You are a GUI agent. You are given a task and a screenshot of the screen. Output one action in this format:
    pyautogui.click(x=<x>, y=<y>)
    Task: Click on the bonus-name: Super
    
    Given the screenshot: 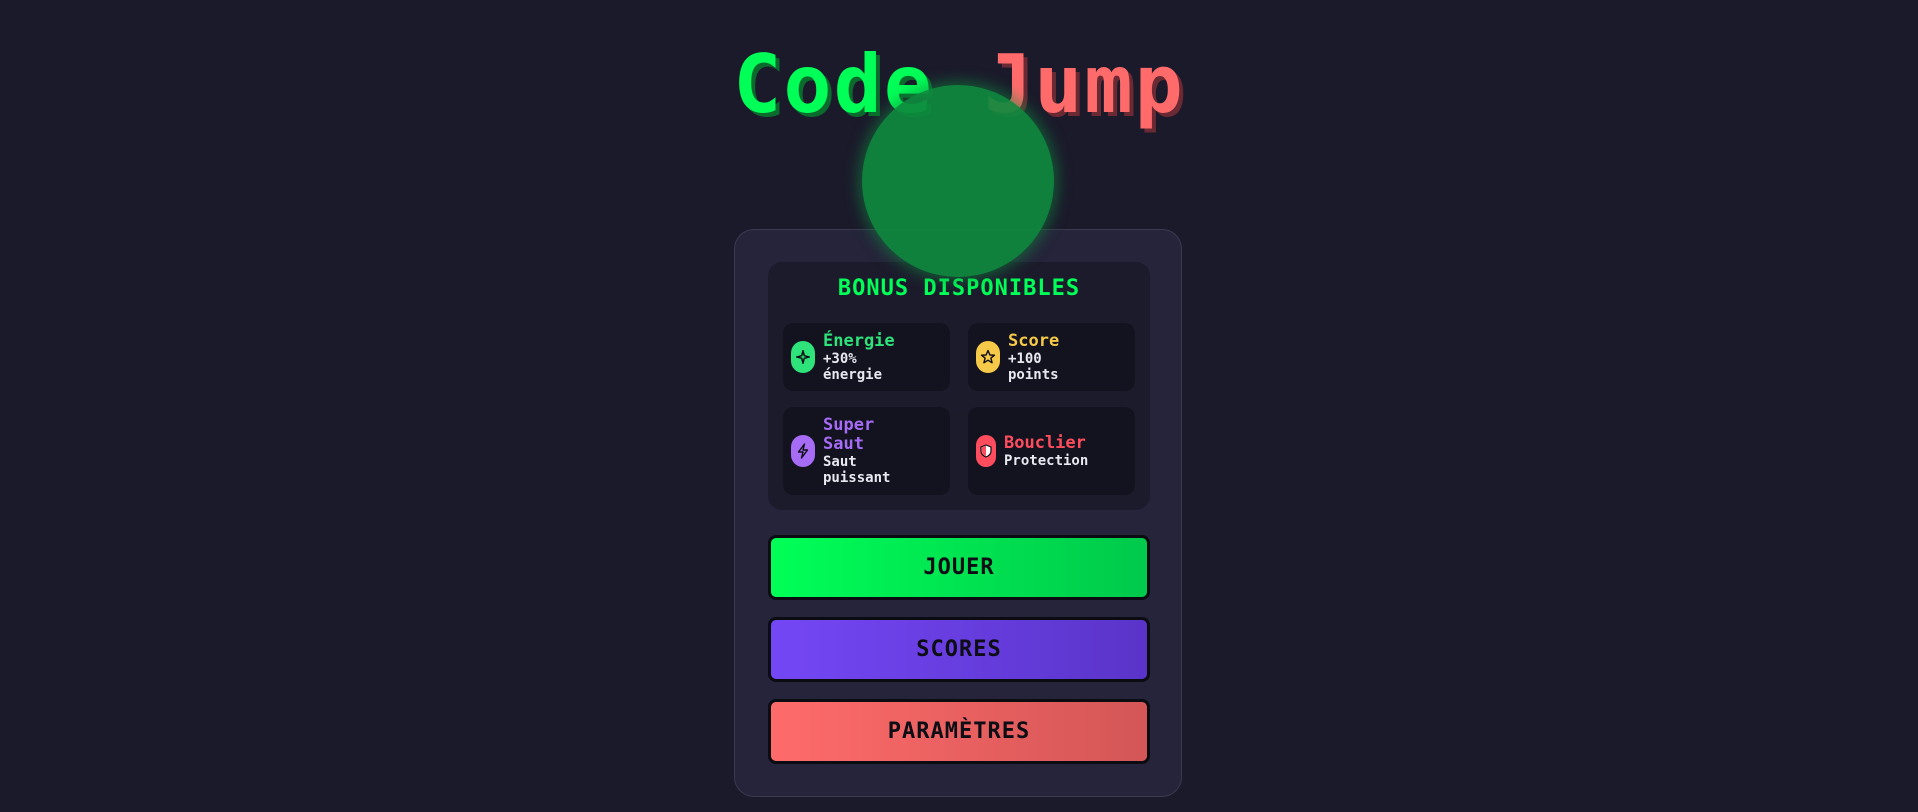 What is the action you would take?
    pyautogui.click(x=849, y=425)
    